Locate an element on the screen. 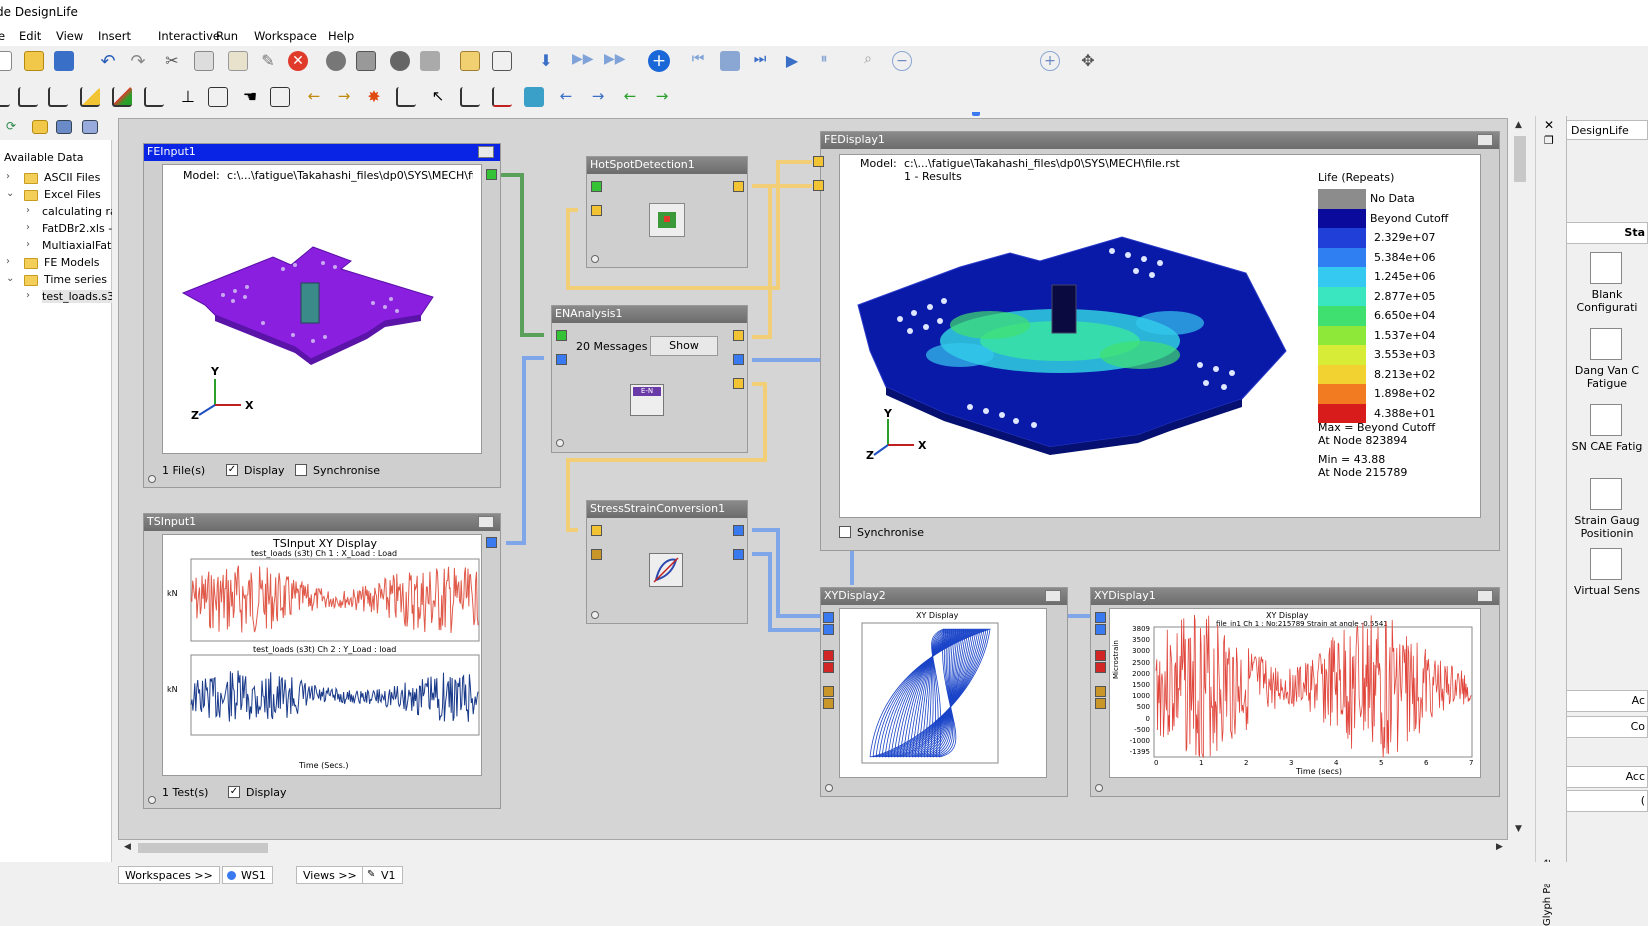 The image size is (1648, 926). folder-icon is located at coordinates (40, 127).